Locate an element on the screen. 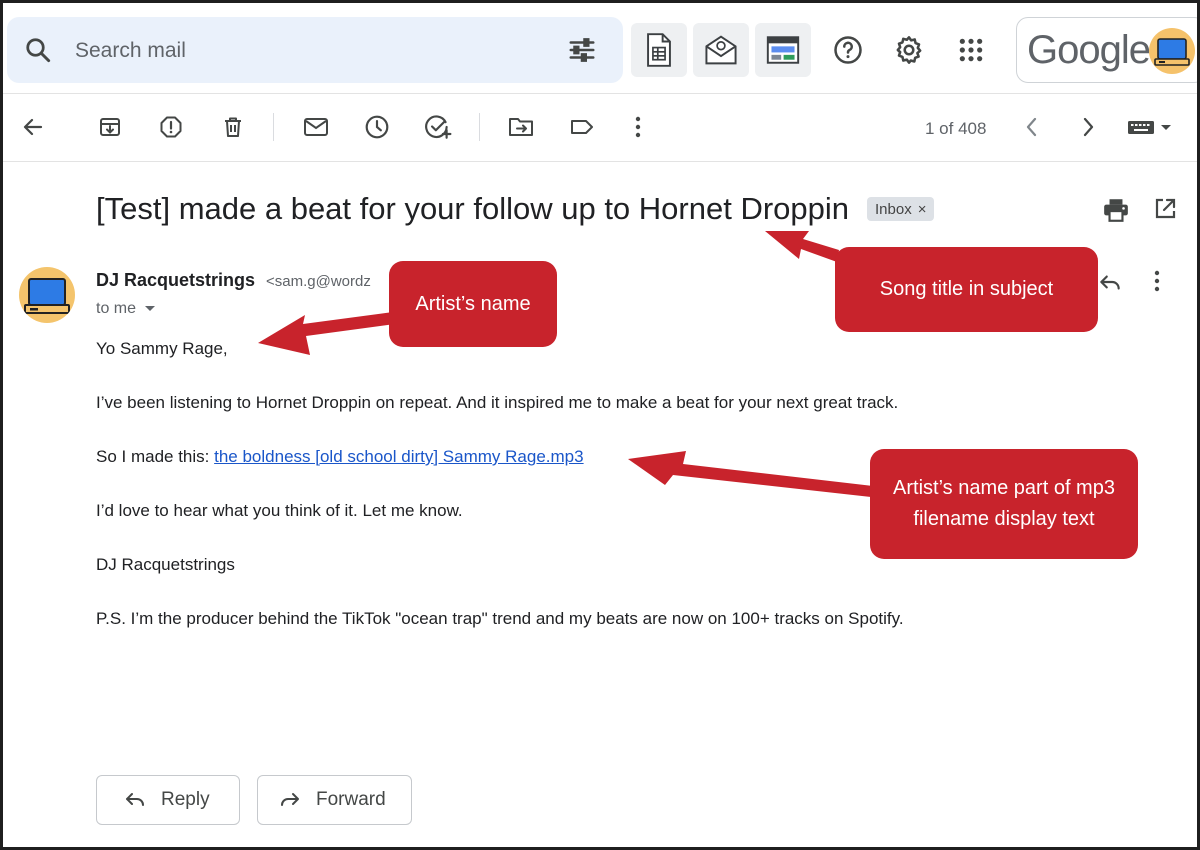 The image size is (1200, 850). email-greeting: Yo Sammy Rage, is located at coordinates (162, 348).